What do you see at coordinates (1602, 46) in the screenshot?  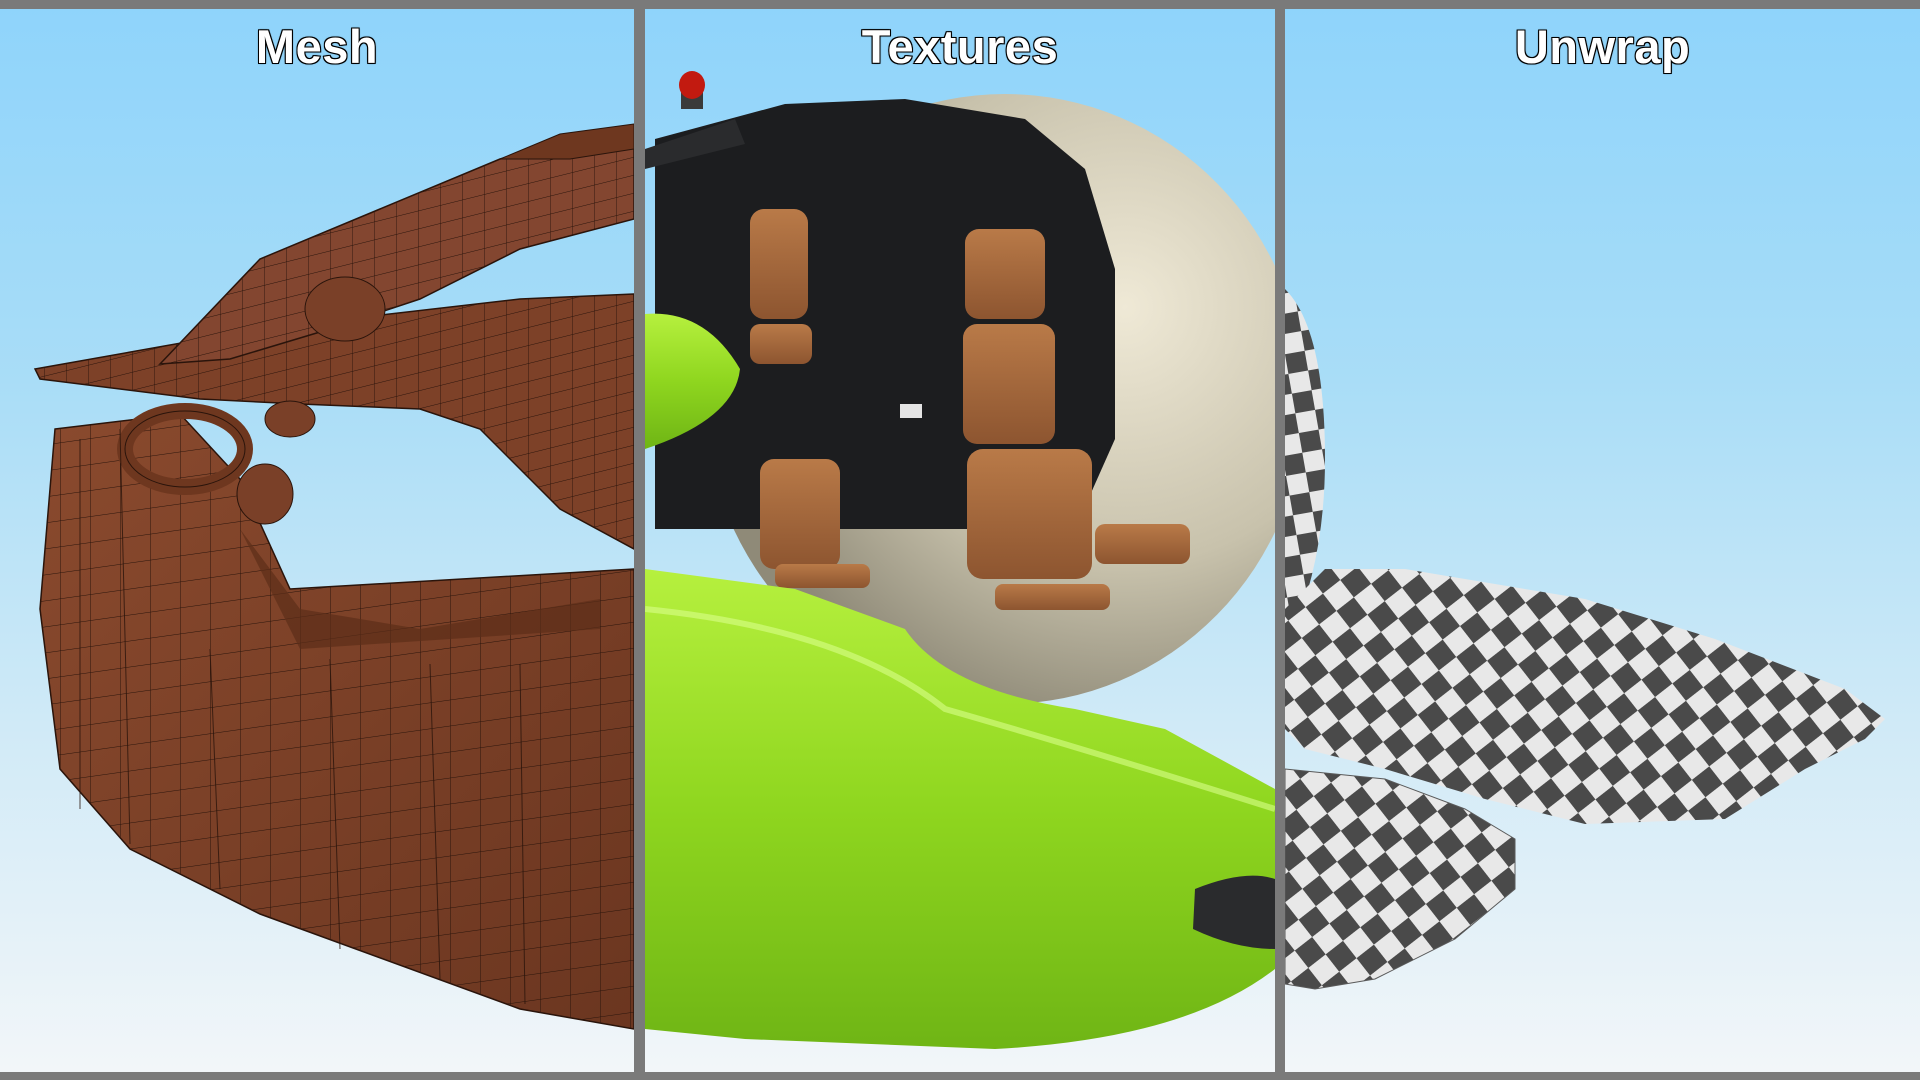 I see `panel-title-unwrap: Unwrap` at bounding box center [1602, 46].